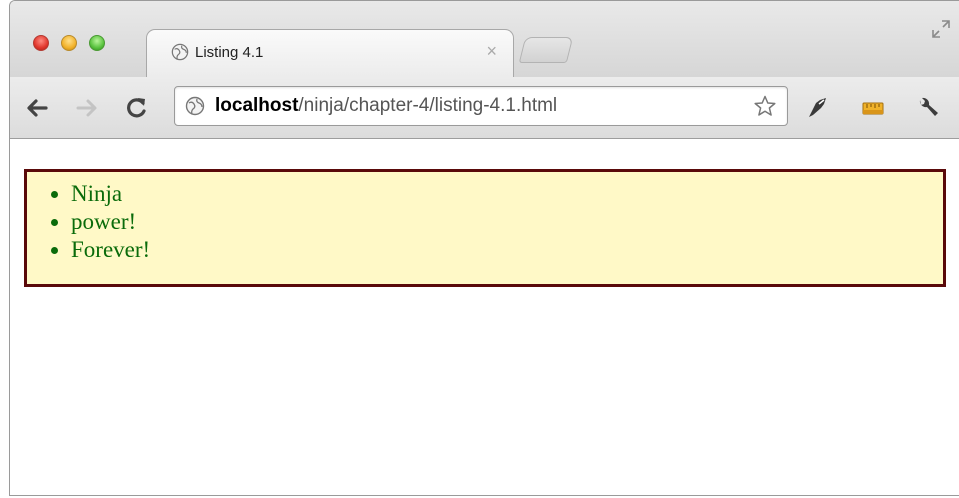 The image size is (959, 498). I want to click on wrench-icon, so click(928, 108).